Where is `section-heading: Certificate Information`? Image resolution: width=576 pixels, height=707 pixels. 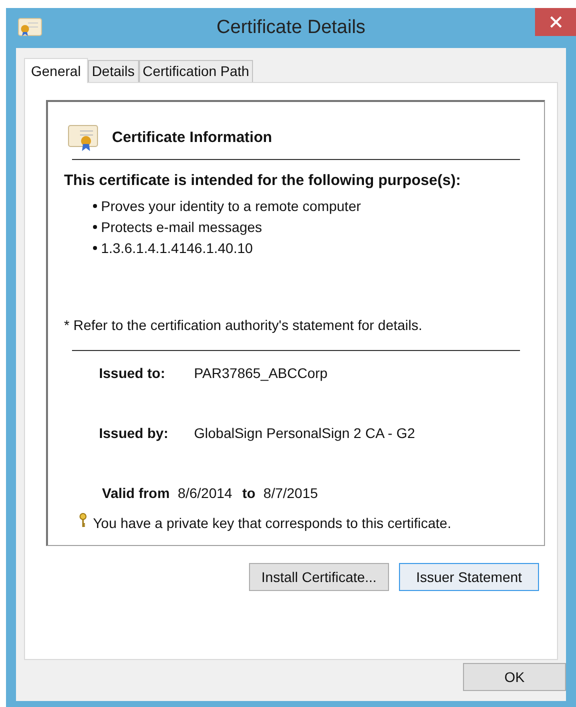 section-heading: Certificate Information is located at coordinates (192, 138).